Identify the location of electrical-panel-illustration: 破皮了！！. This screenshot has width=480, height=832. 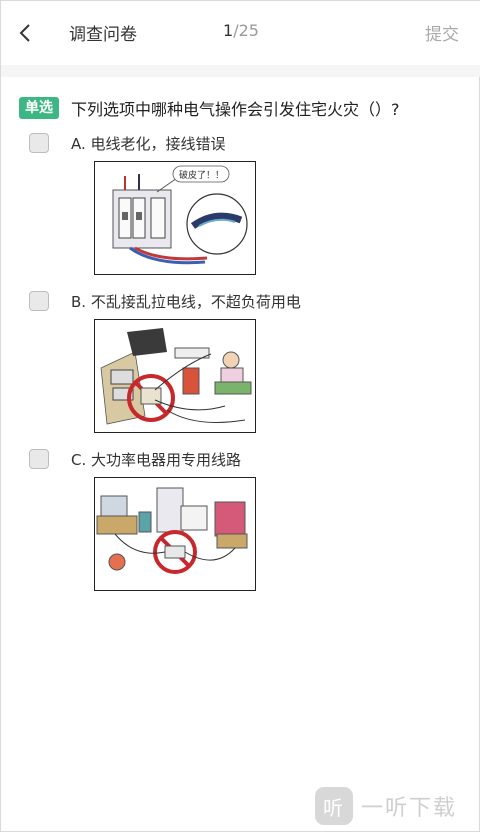
(180, 215).